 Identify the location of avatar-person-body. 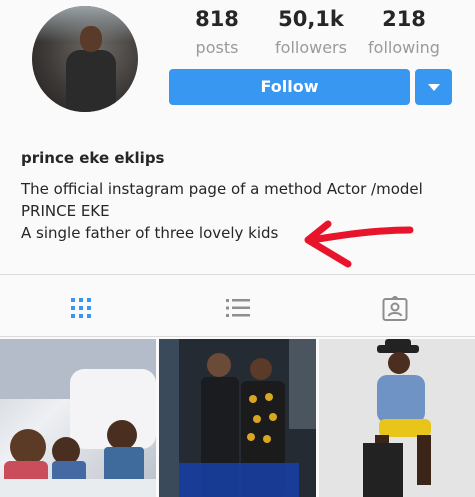
(91, 81).